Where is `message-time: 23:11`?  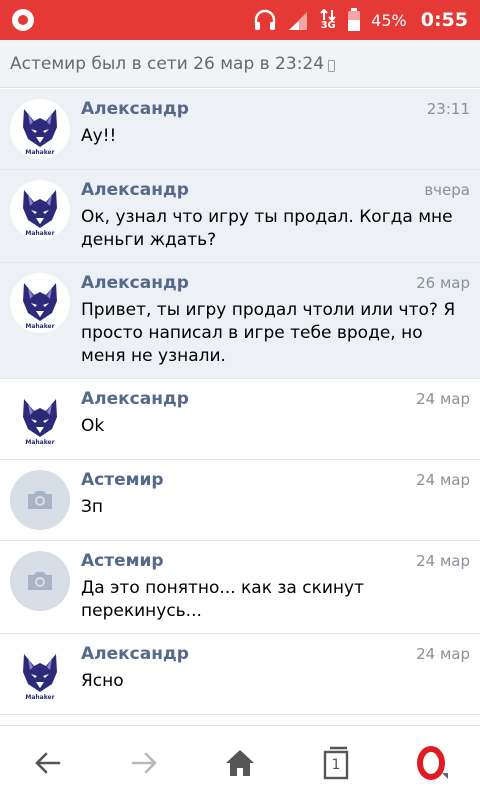 message-time: 23:11 is located at coordinates (448, 109).